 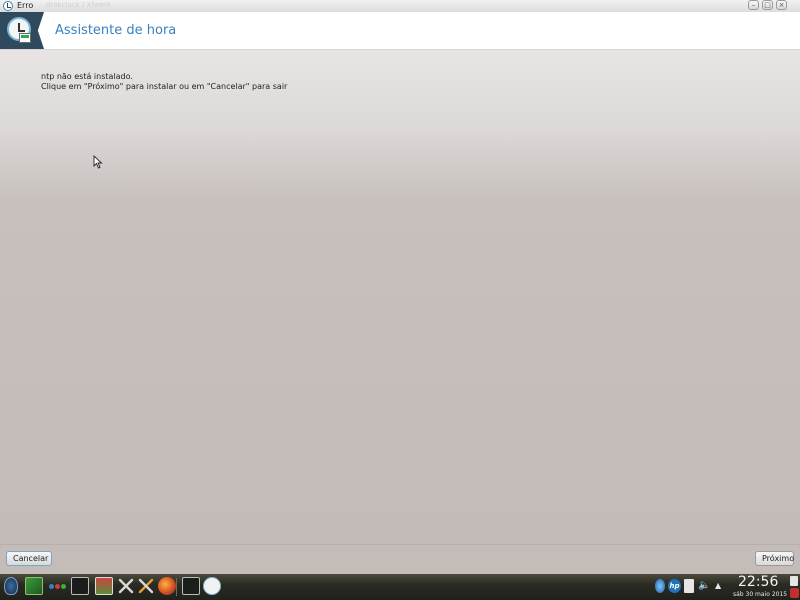 What do you see at coordinates (660, 586) in the screenshot?
I see `network-icon` at bounding box center [660, 586].